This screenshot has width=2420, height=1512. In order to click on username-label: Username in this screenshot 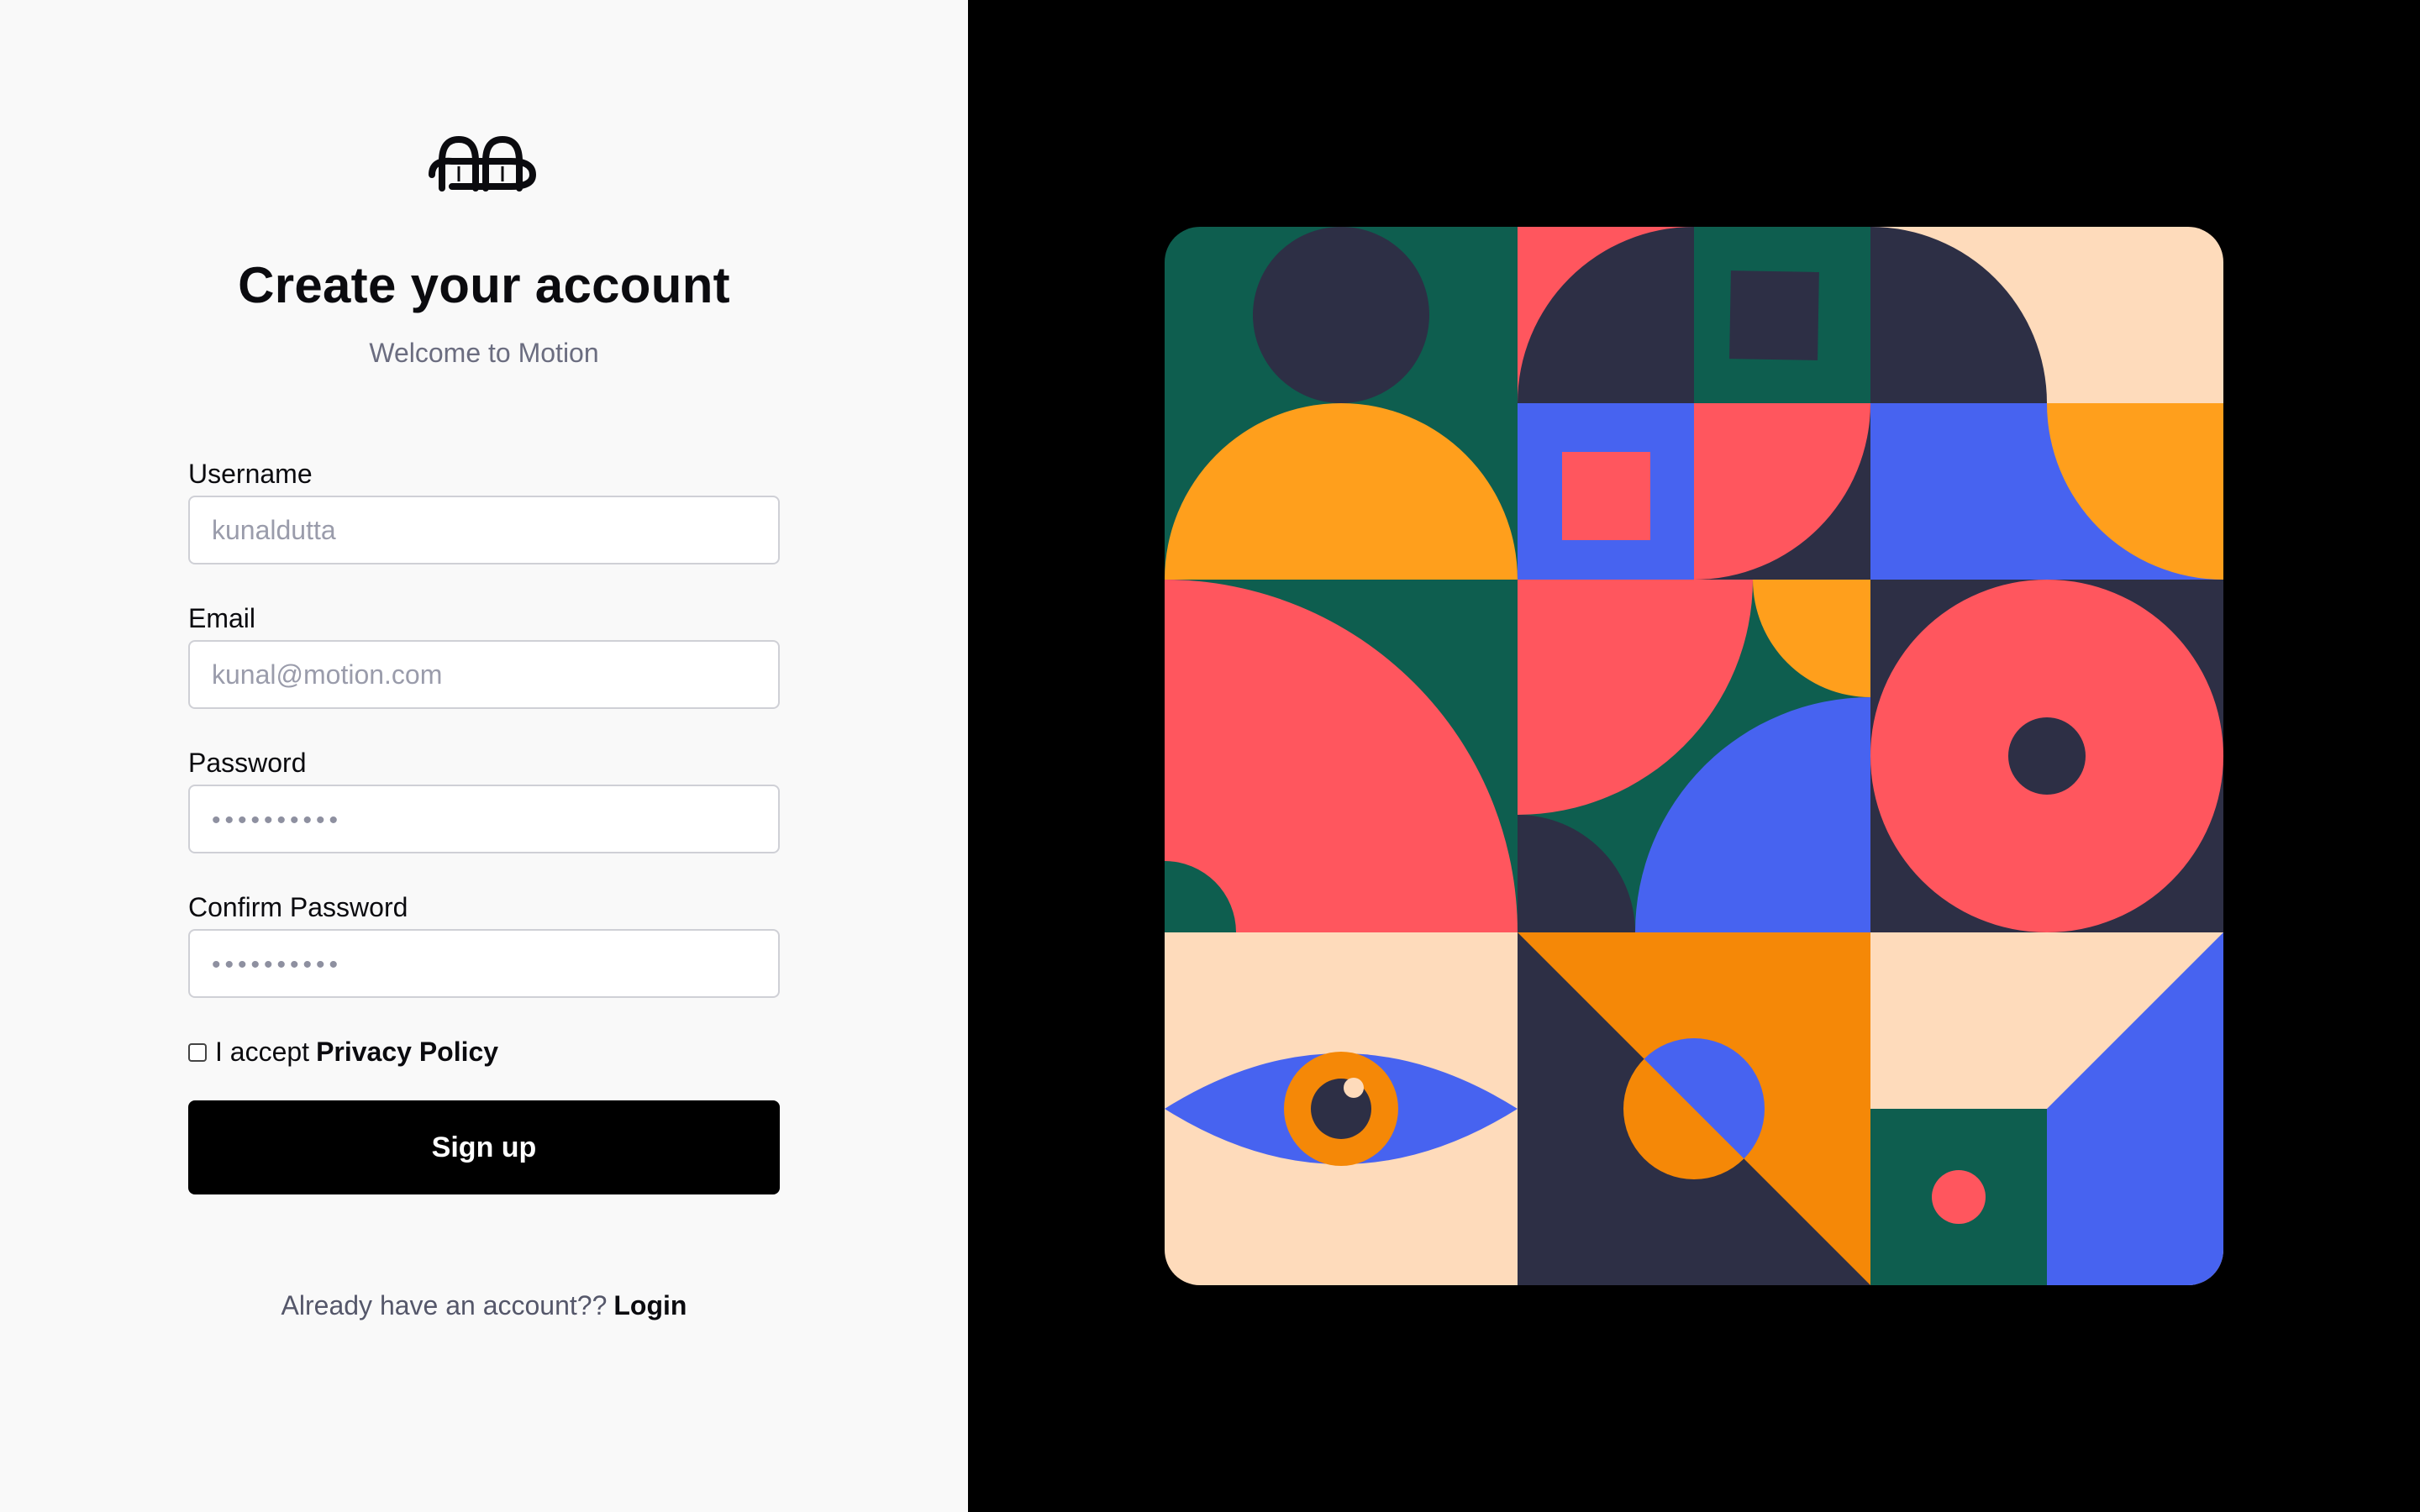, I will do `click(250, 474)`.